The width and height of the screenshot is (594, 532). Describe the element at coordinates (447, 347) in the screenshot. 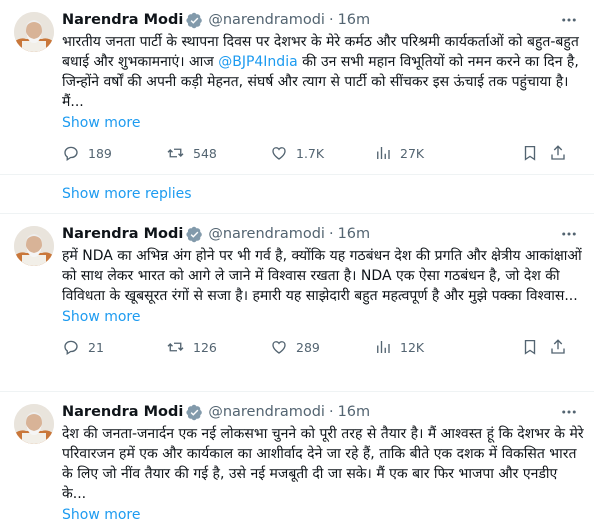

I see `views-button: 12K` at that location.